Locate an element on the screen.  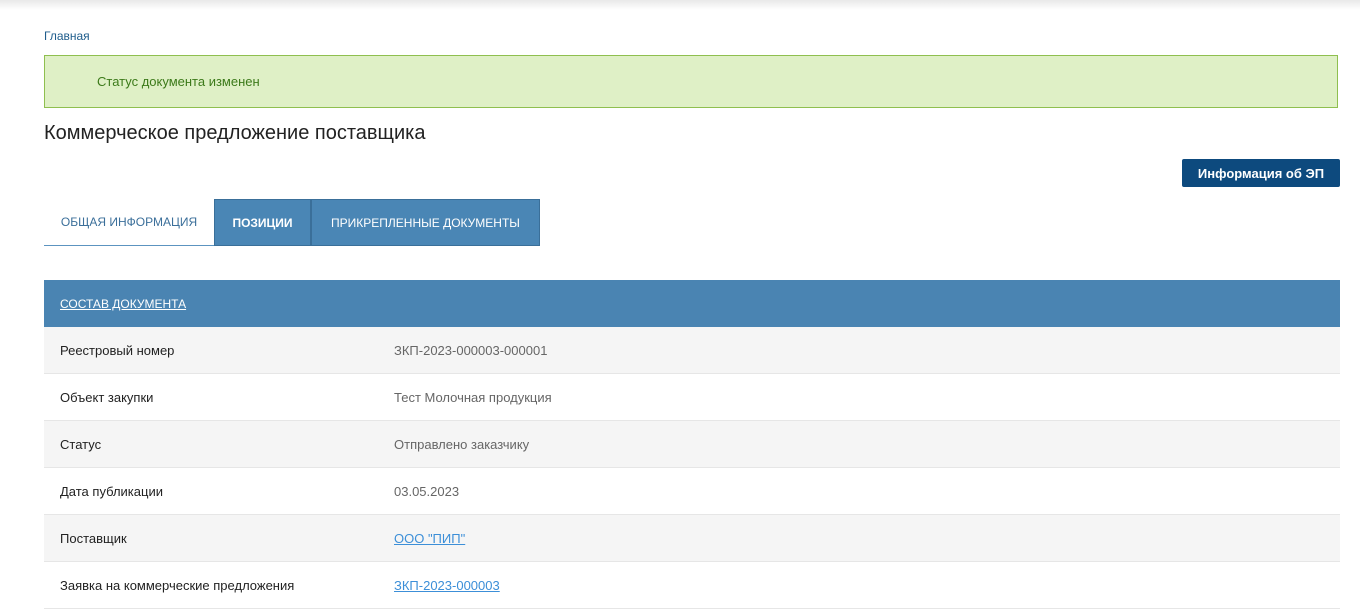
supplier-link: ООО "ПИП" is located at coordinates (429, 538).